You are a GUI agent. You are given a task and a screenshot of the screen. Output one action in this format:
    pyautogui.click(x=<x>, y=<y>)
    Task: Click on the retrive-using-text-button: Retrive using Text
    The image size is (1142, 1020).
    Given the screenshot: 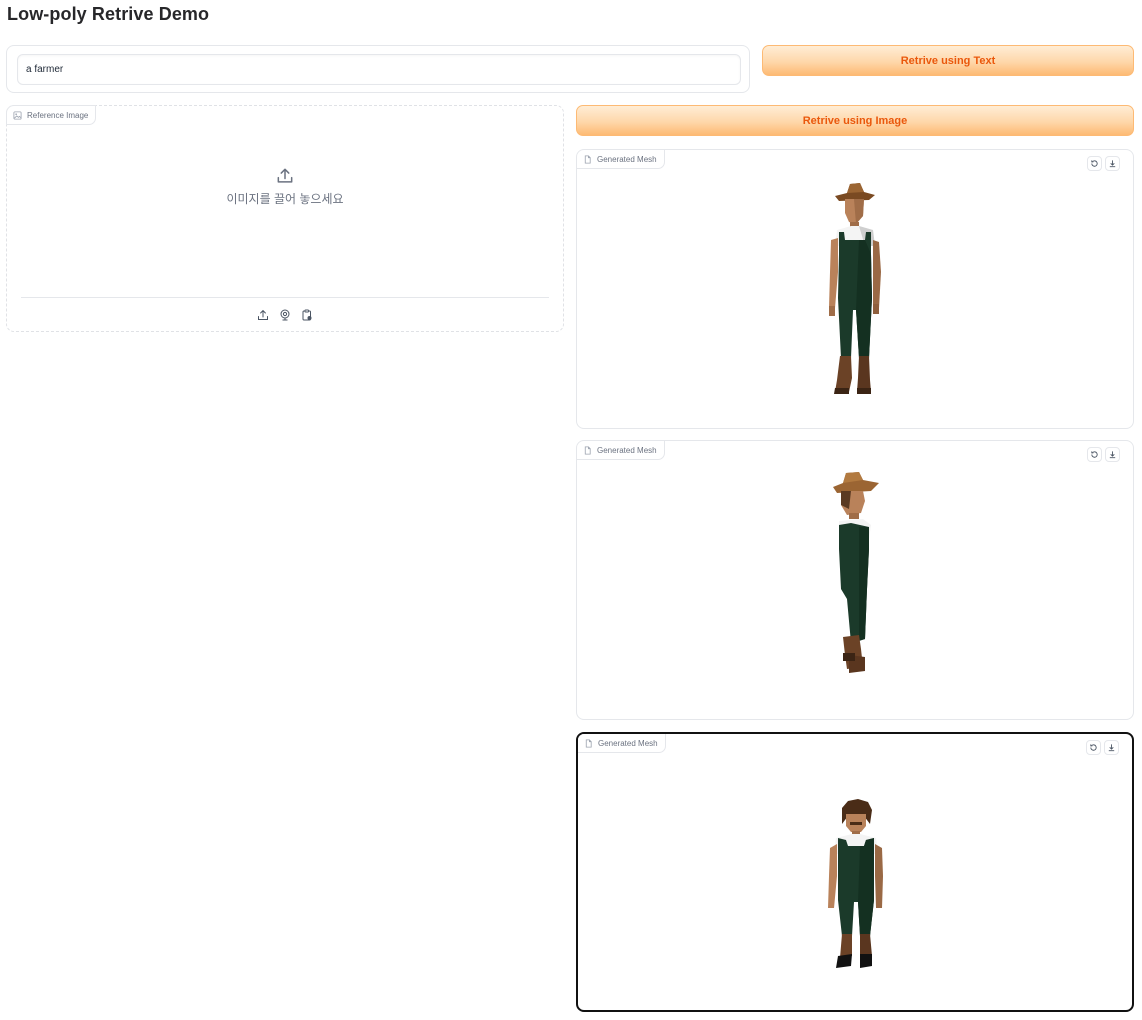 What is the action you would take?
    pyautogui.click(x=948, y=60)
    